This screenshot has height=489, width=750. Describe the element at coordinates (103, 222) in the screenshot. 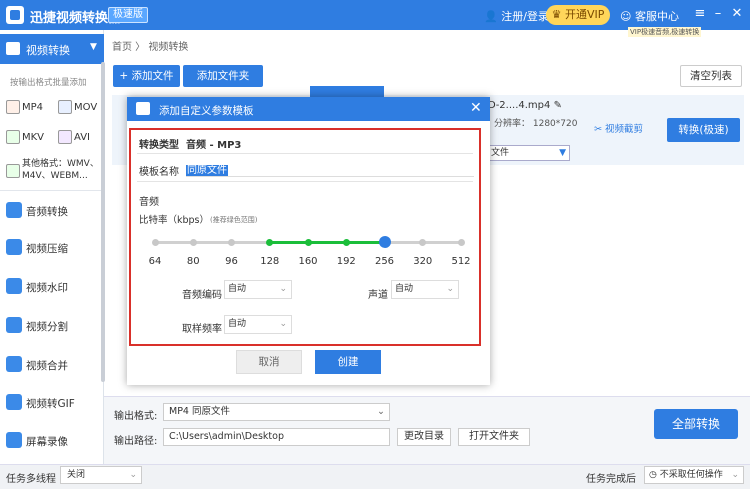

I see `sidebar-scrollbar` at that location.